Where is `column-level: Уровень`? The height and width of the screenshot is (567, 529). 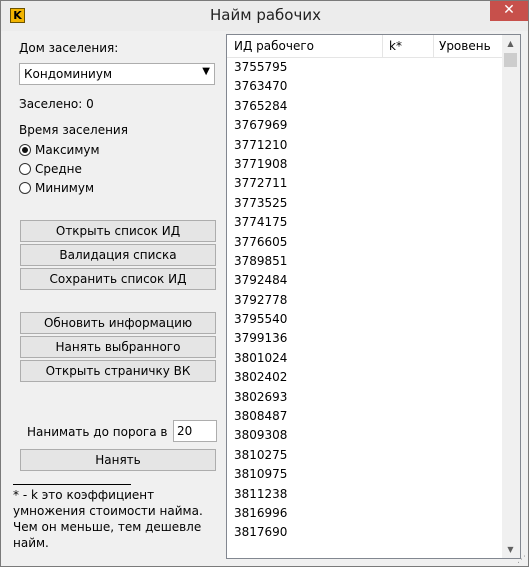
column-level: Уровень is located at coordinates (465, 46).